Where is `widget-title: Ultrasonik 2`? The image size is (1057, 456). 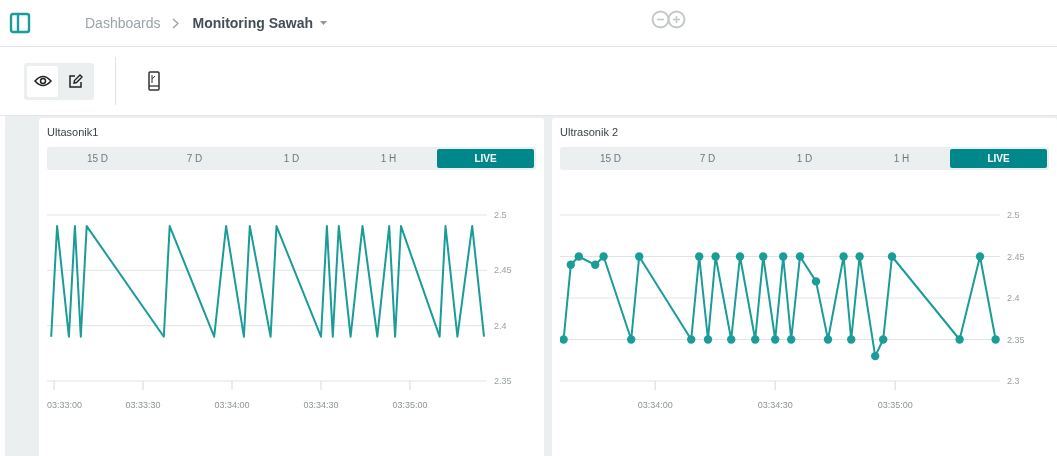 widget-title: Ultrasonik 2 is located at coordinates (590, 132).